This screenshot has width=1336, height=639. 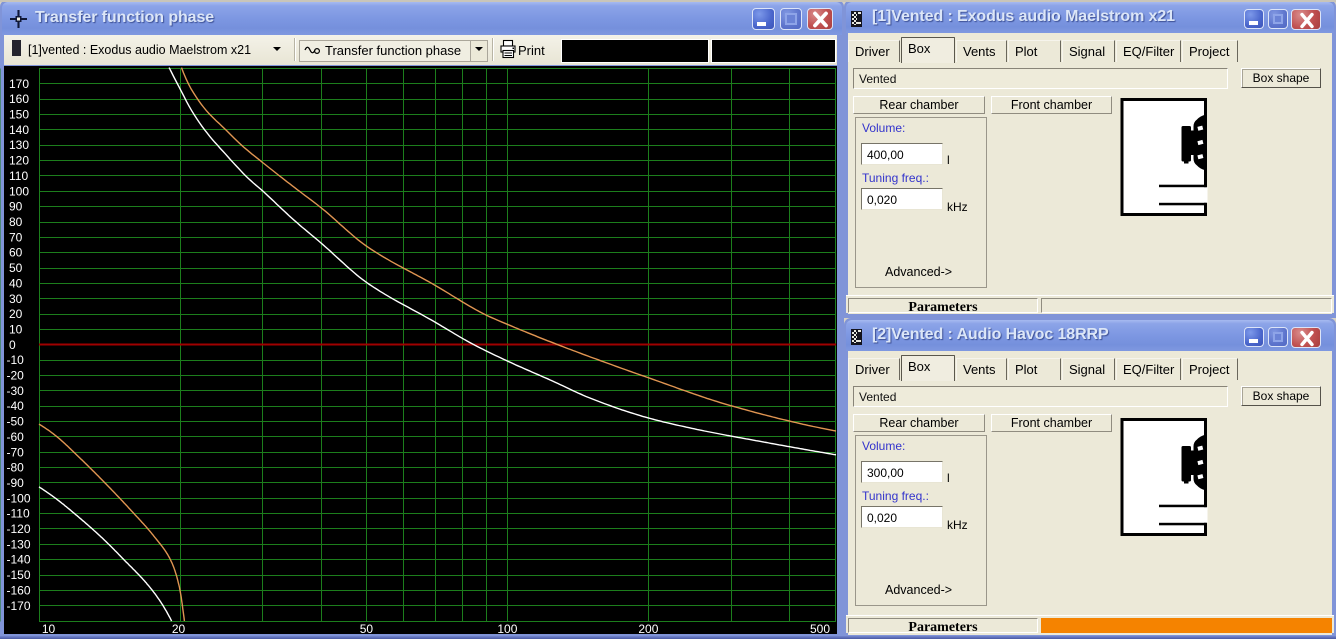 I want to click on svg-text: 500, so click(x=820, y=629).